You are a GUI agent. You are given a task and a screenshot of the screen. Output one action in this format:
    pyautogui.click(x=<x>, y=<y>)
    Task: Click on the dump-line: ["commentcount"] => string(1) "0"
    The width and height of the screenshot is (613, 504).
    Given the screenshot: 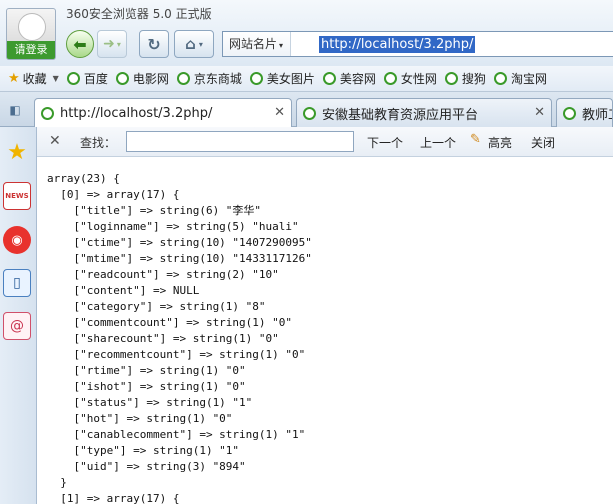 What is the action you would take?
    pyautogui.click(x=170, y=322)
    